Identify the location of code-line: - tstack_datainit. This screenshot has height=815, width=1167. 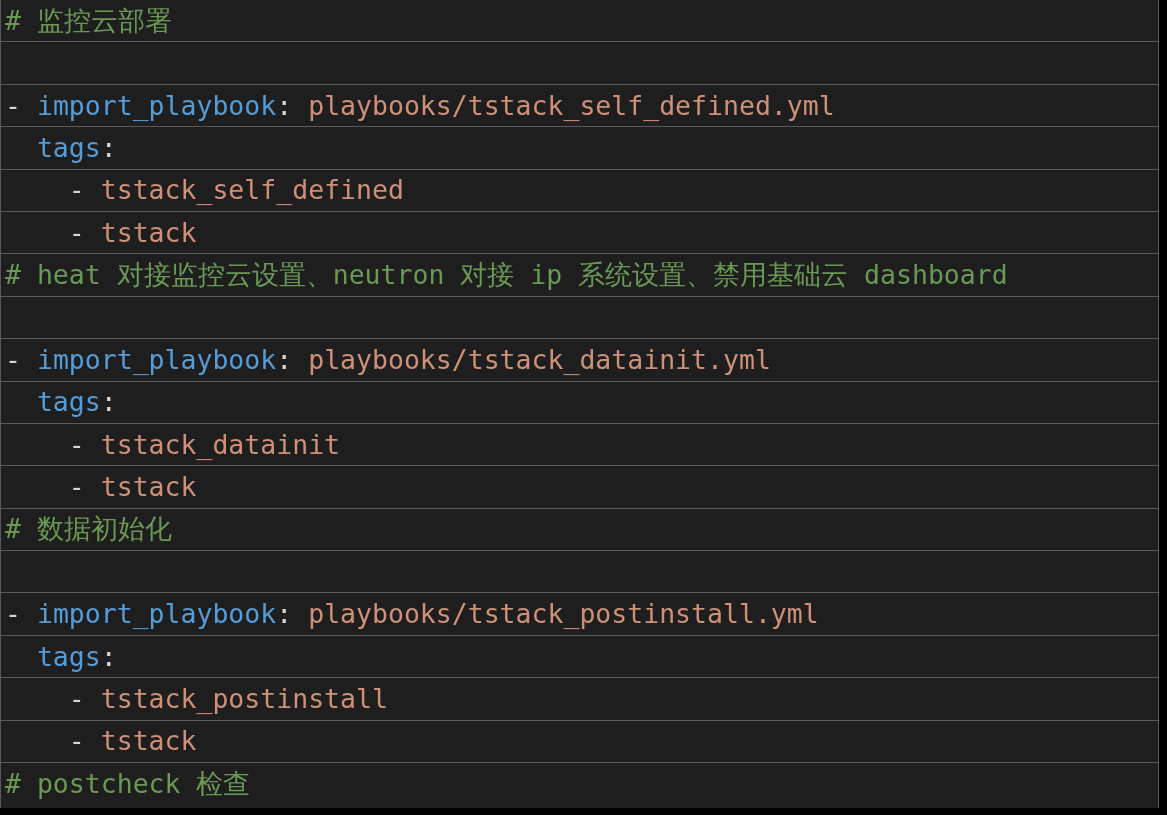
(579, 445).